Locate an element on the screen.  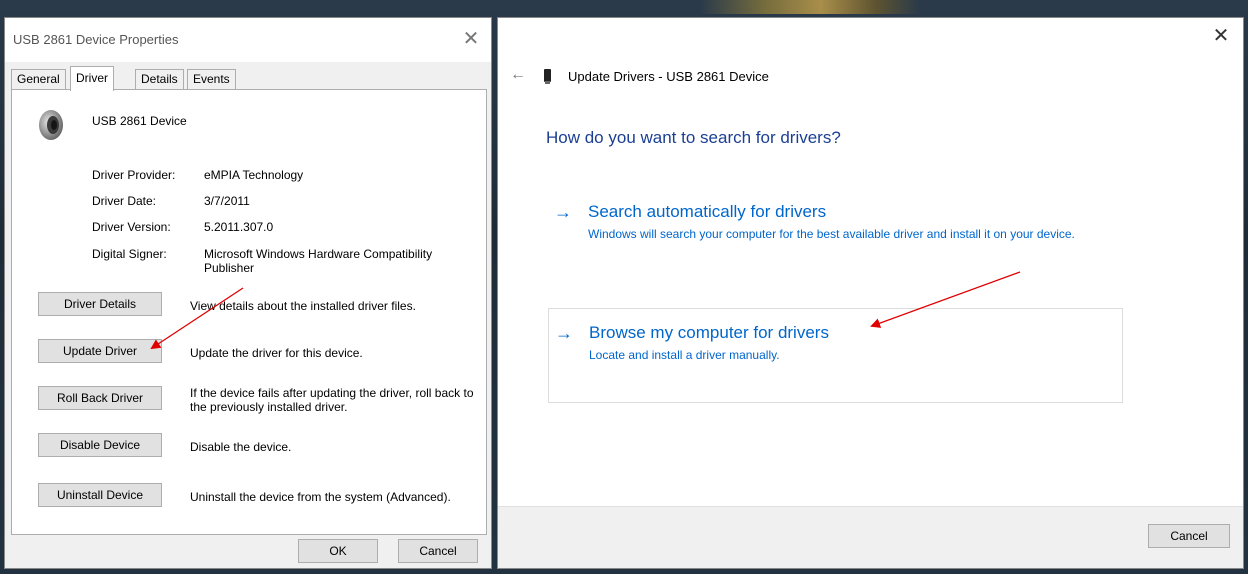
tab-driver: Driver is located at coordinates (92, 78).